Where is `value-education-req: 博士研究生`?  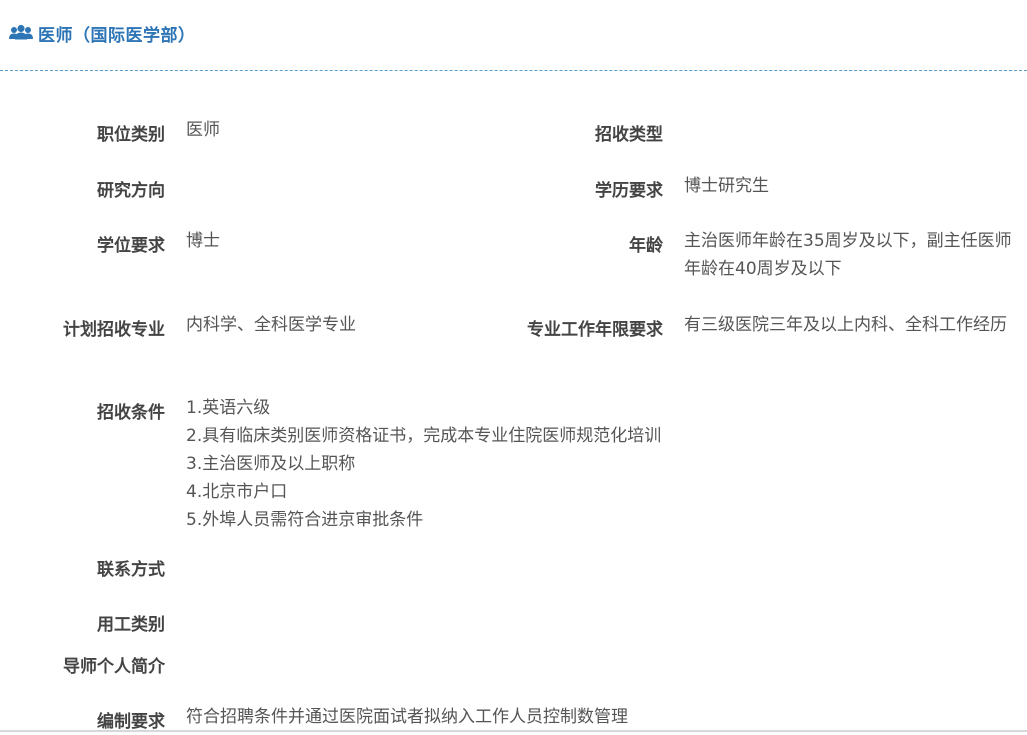
value-education-req: 博士研究生 is located at coordinates (726, 186).